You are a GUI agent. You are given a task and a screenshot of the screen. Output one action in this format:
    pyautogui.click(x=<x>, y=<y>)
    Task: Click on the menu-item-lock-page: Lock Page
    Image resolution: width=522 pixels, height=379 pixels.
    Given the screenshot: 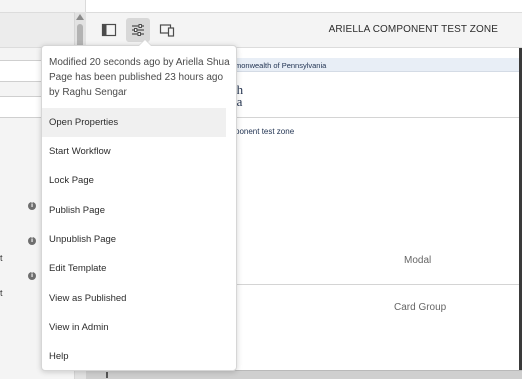 What is the action you would take?
    pyautogui.click(x=134, y=180)
    